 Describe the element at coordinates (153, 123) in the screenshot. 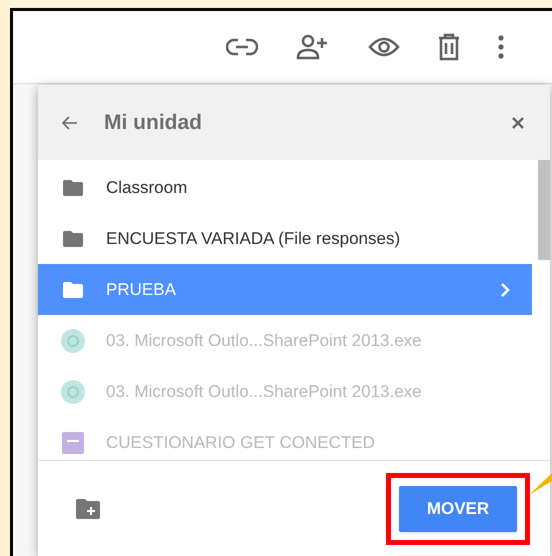

I see `dialog-title: Mi unidad` at that location.